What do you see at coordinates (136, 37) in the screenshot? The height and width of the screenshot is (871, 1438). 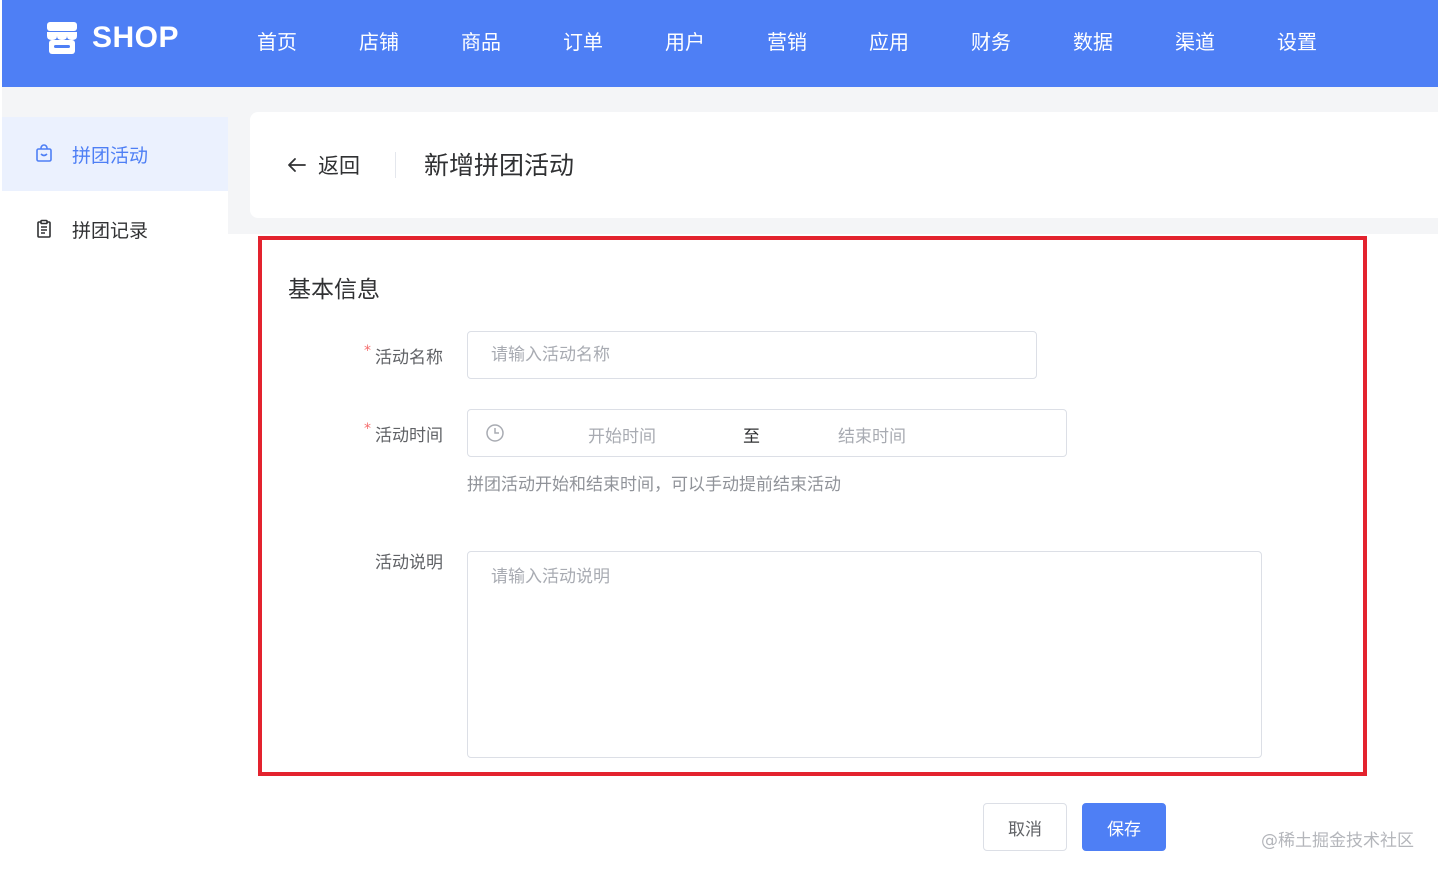 I see `brand-name: SHOP` at bounding box center [136, 37].